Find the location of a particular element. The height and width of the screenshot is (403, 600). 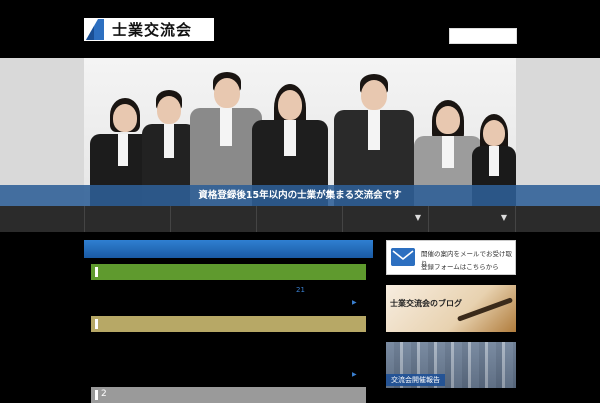

envelope-icon is located at coordinates (403, 257).